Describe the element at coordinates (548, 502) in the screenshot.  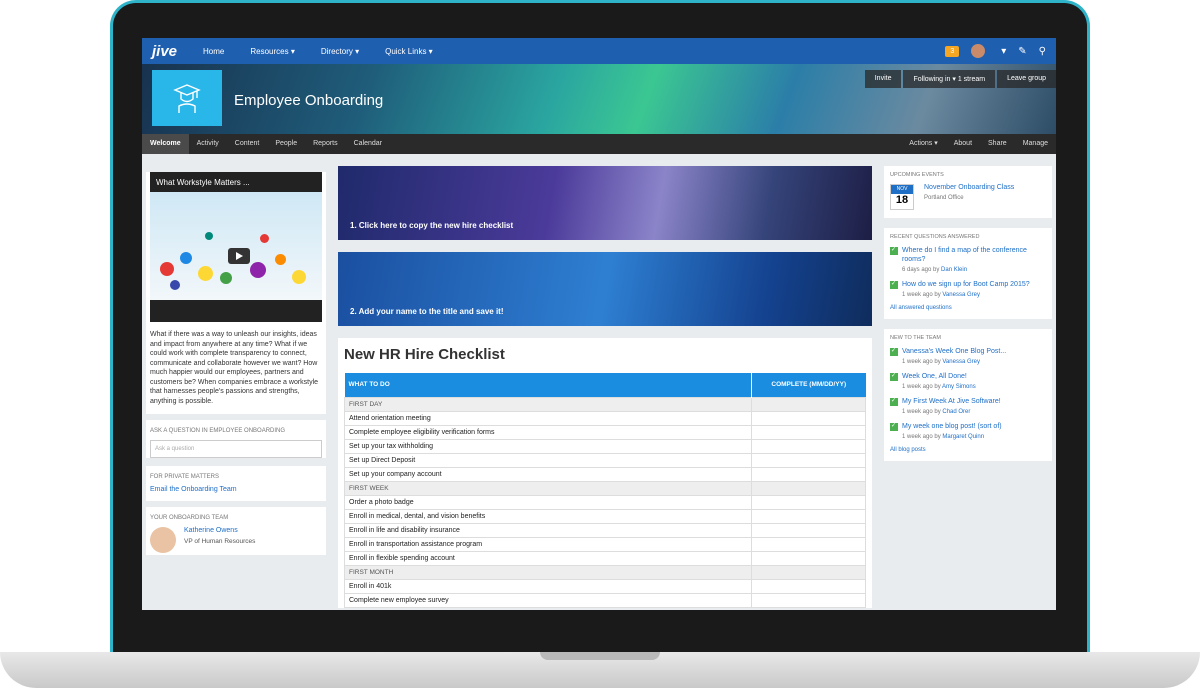
I see `task-cell: Order a photo badge` at that location.